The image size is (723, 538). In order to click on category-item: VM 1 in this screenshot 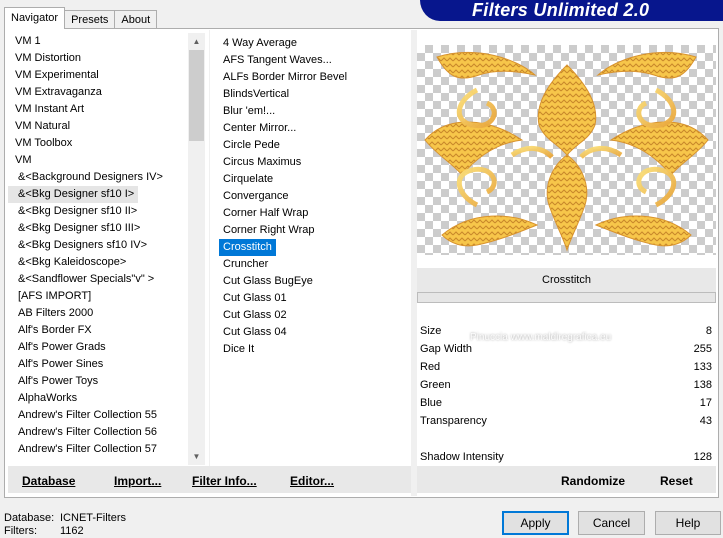, I will do `click(98, 41)`.